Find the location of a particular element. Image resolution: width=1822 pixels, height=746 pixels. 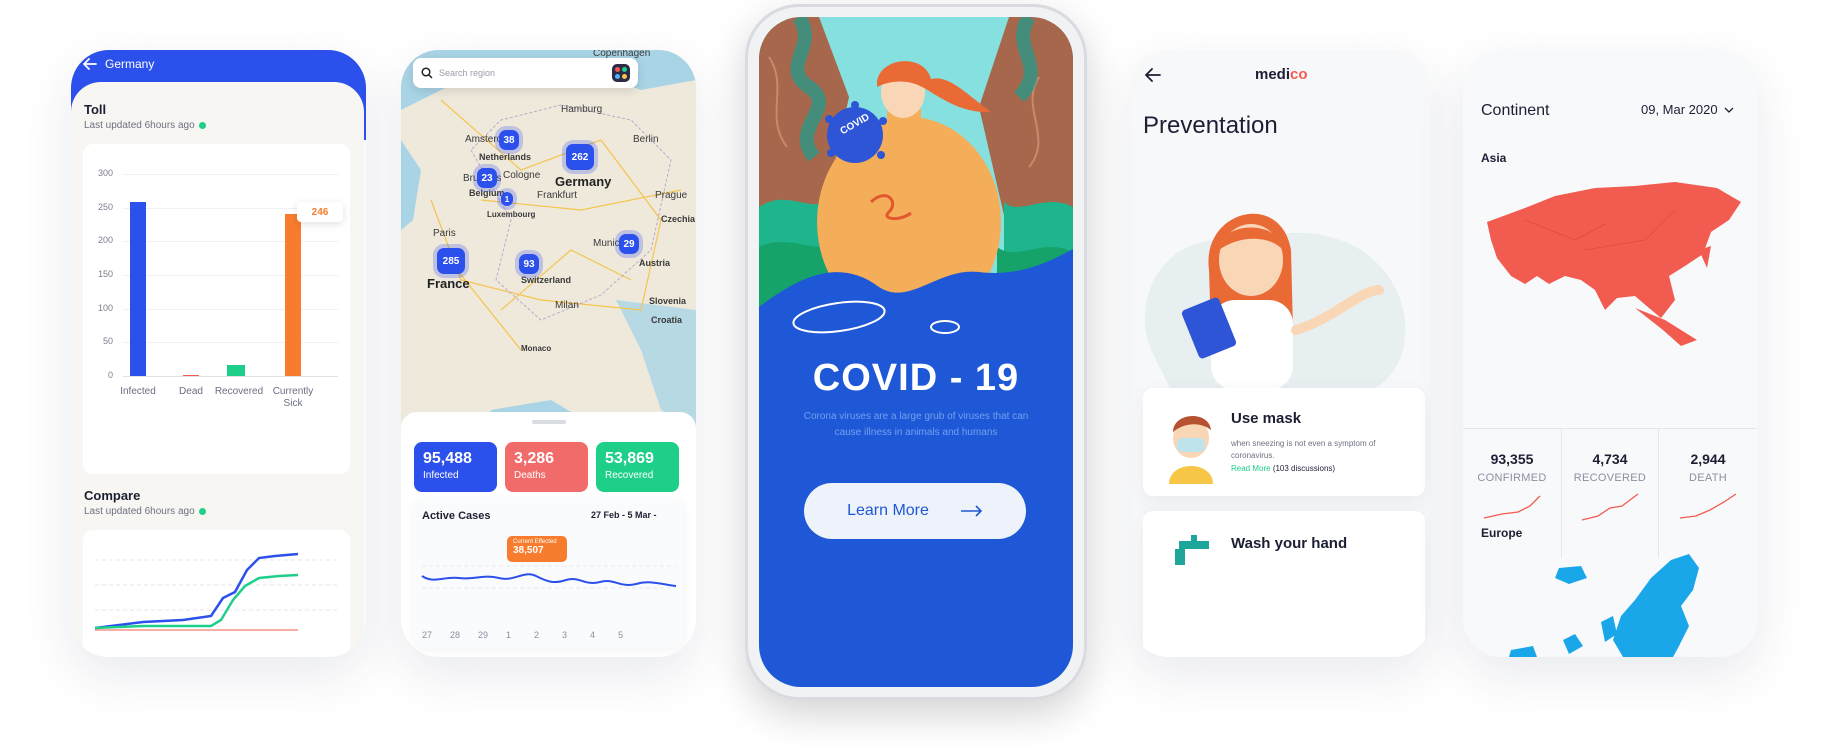

tip-title: Wash your hand is located at coordinates (1289, 543).